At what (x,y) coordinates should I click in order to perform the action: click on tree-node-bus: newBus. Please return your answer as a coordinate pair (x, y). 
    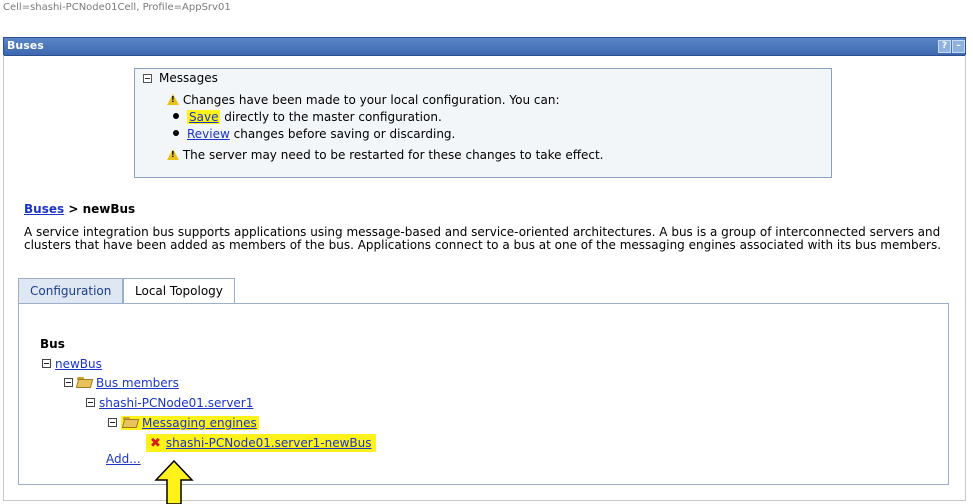
    Looking at the image, I should click on (72, 364).